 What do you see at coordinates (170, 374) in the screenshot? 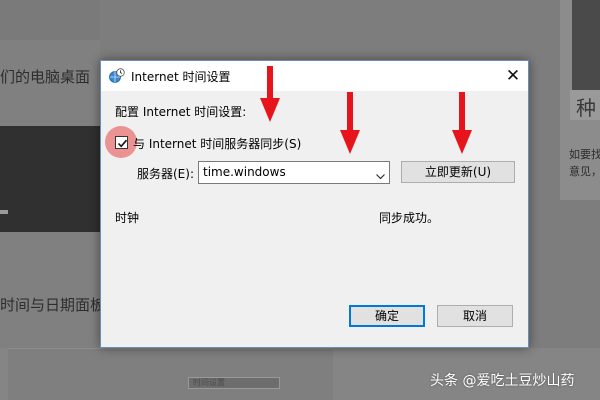
I see `background-bottom-inner: 时间设置` at bounding box center [170, 374].